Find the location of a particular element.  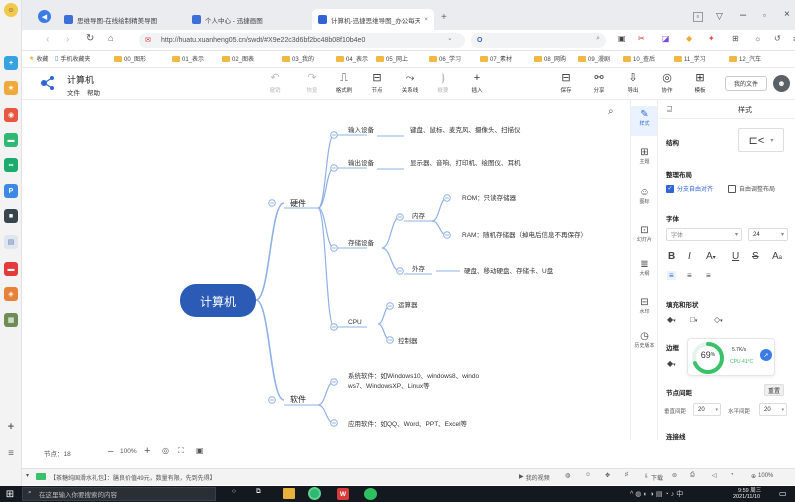

bookmark-folder: 12_汽车 is located at coordinates (745, 58).